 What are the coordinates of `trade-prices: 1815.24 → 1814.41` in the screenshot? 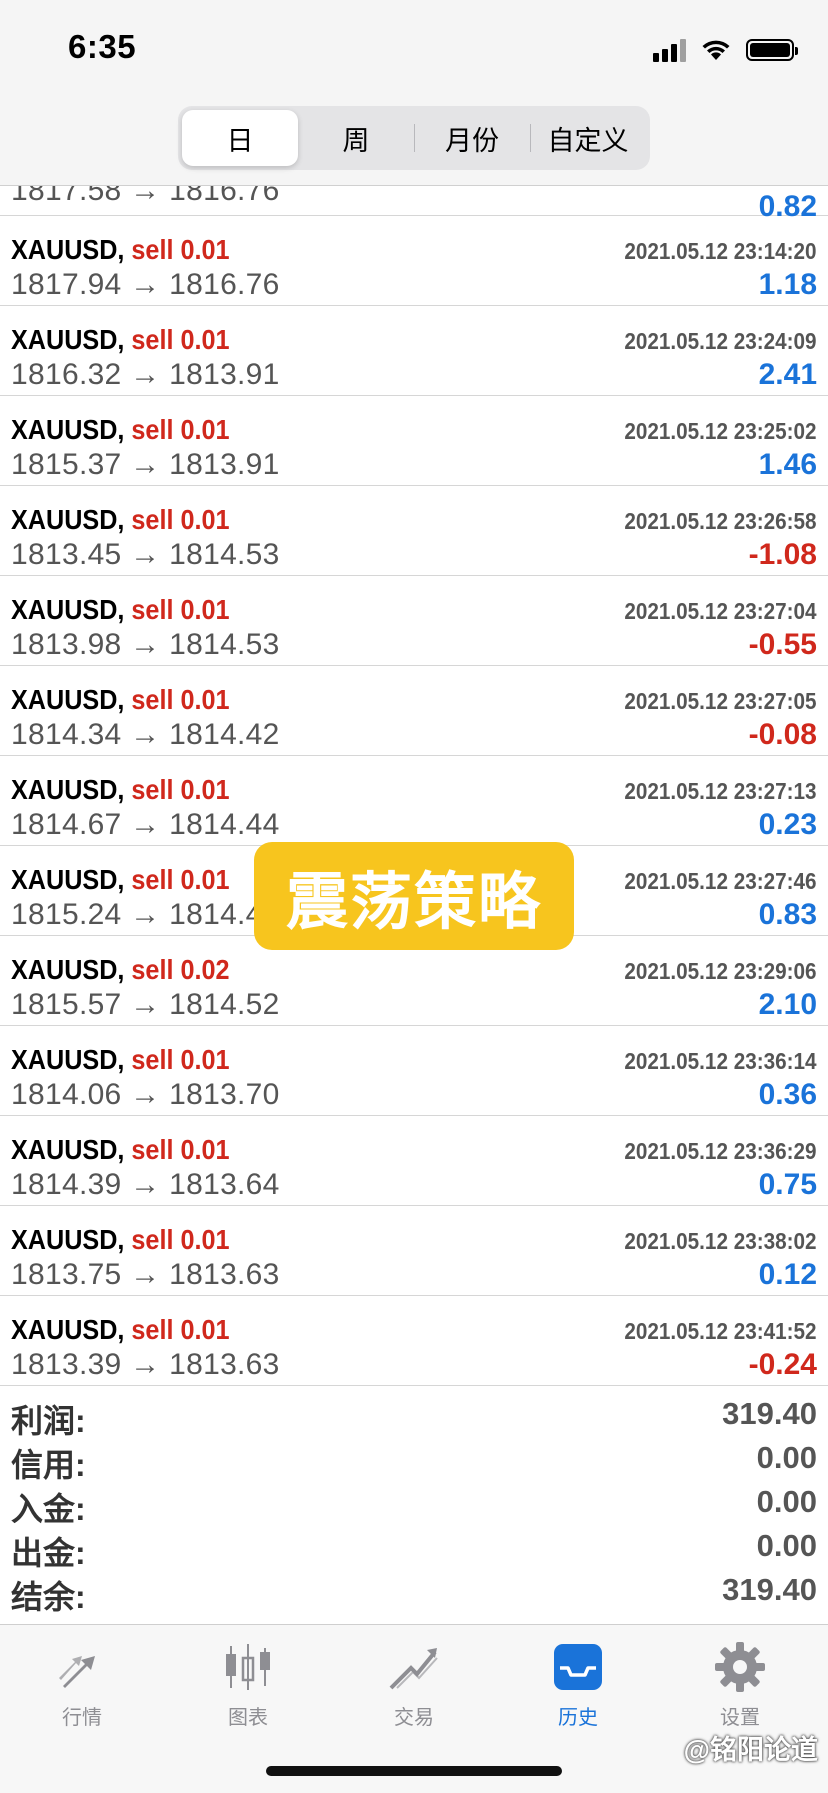 It's located at (145, 914).